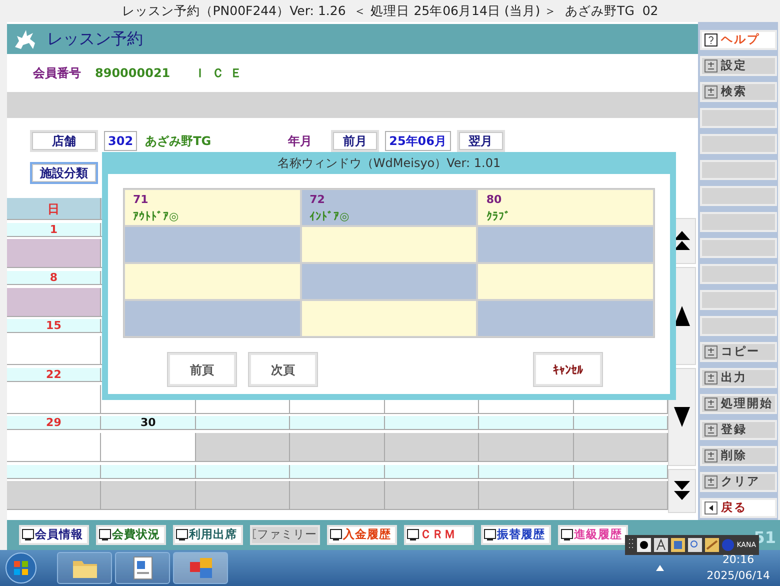  What do you see at coordinates (738, 352) in the screenshot?
I see `sidebar-button: コピー` at bounding box center [738, 352].